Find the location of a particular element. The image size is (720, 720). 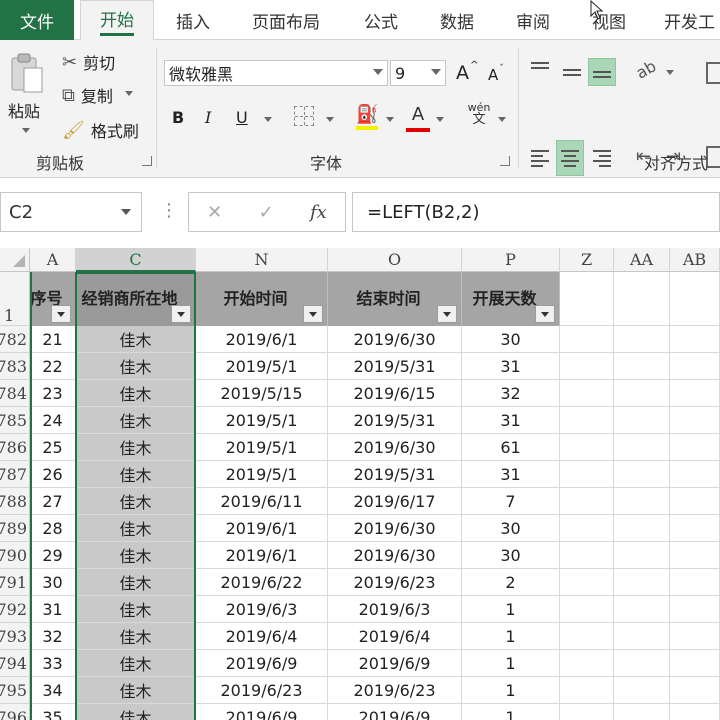

font-launcher-icon is located at coordinates (505, 161).